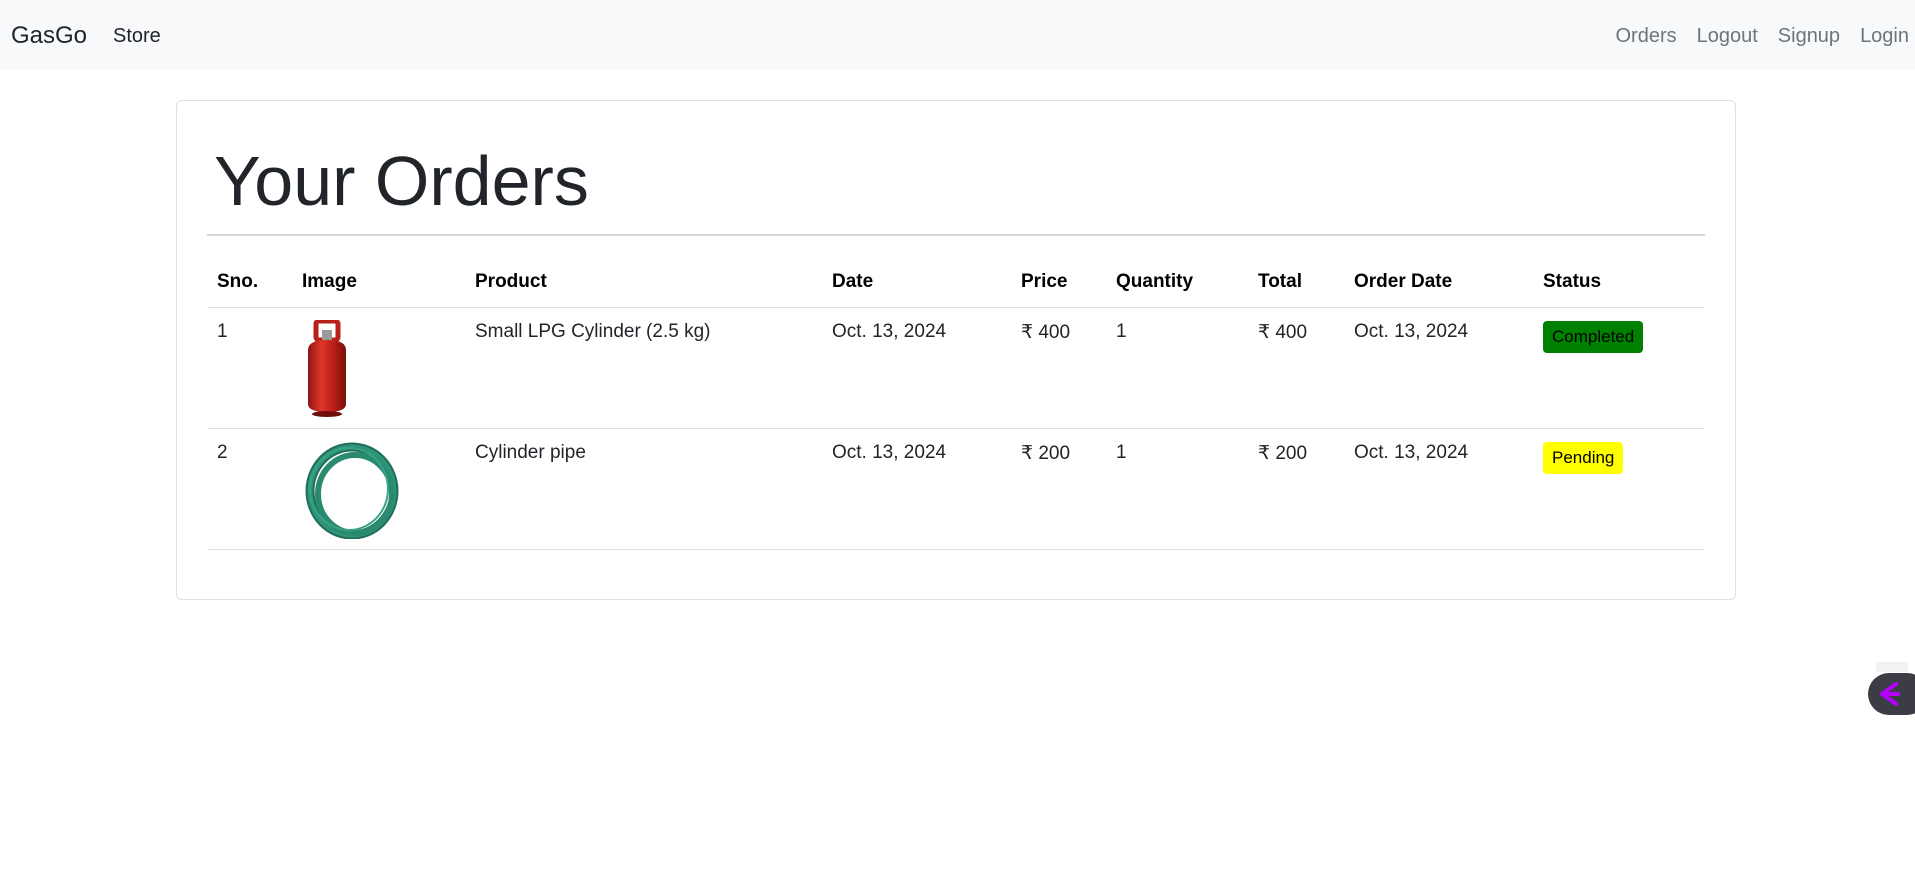 This screenshot has height=869, width=1915. Describe the element at coordinates (916, 283) in the screenshot. I see `col-header-date: Date` at that location.